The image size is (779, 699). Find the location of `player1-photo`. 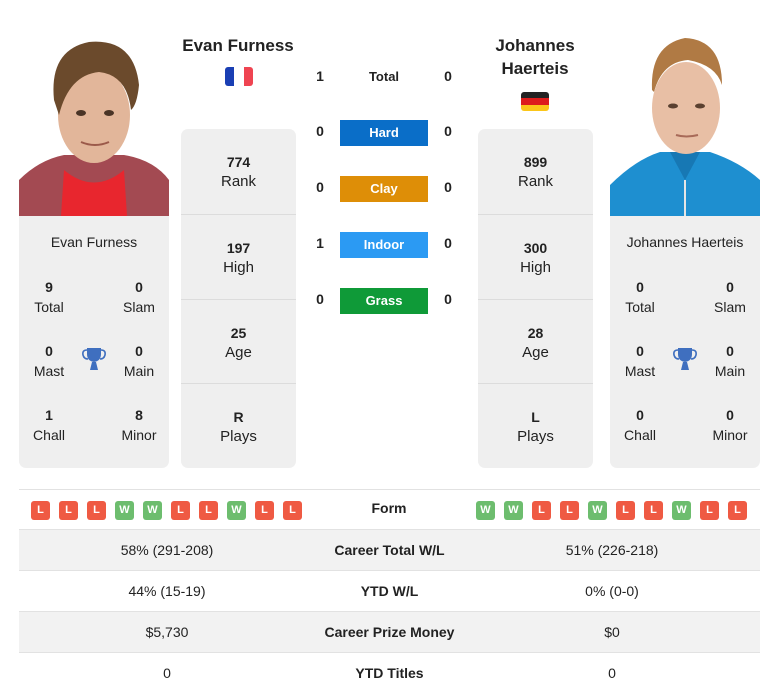

player1-photo is located at coordinates (94, 123).